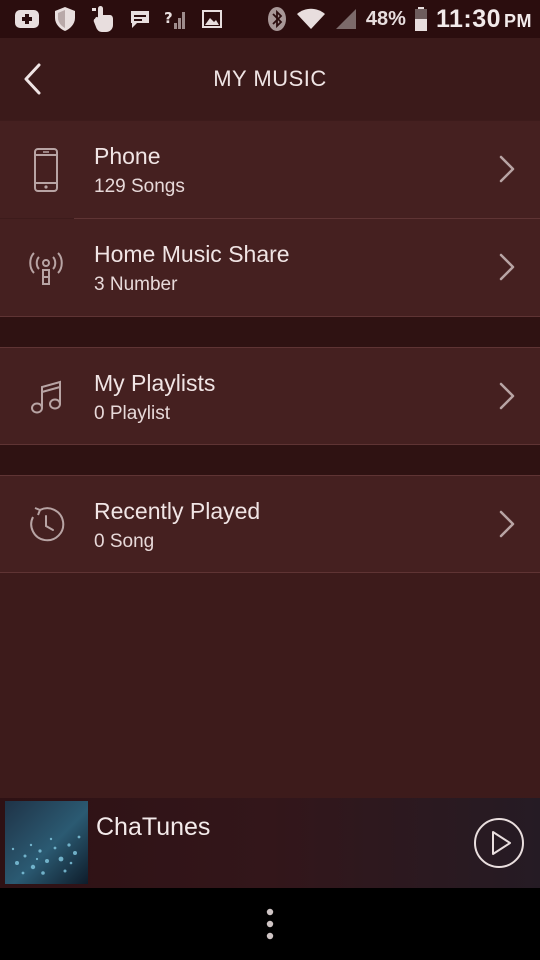  What do you see at coordinates (270, 524) in the screenshot?
I see `recently-played-row: Recently Played 0 Song` at bounding box center [270, 524].